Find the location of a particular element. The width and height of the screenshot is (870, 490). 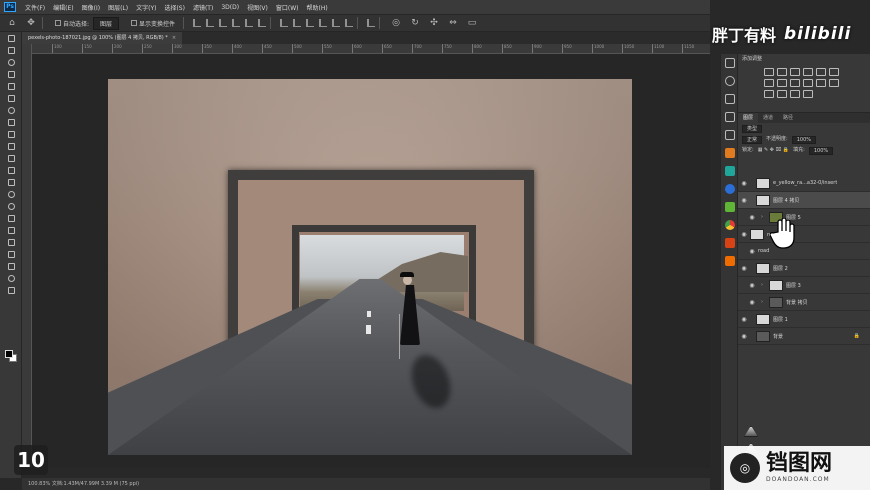

frame-tool is located at coordinates (11, 98).